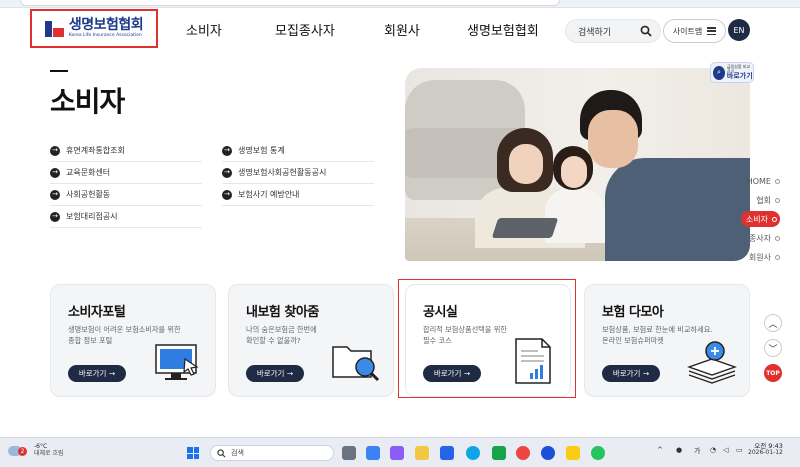 Image resolution: width=800 pixels, height=467 pixels. I want to click on sitemap-button: 사이트맵, so click(694, 31).